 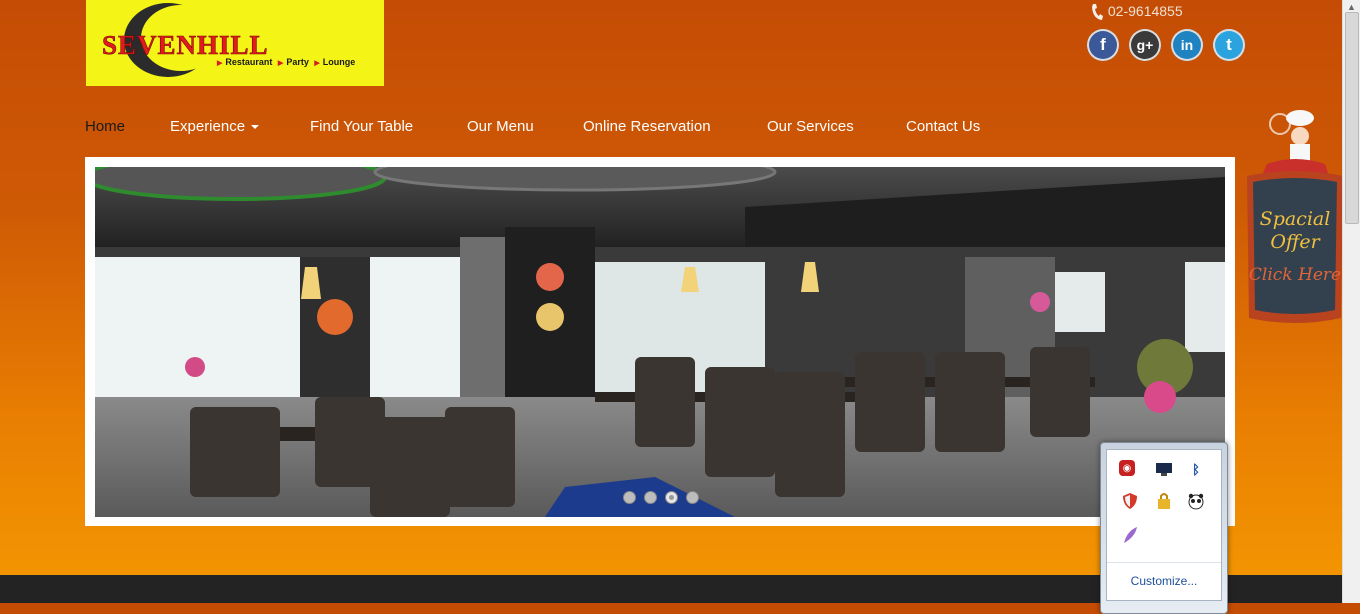 I want to click on offer-line-1: Spacial, so click(x=1295, y=219).